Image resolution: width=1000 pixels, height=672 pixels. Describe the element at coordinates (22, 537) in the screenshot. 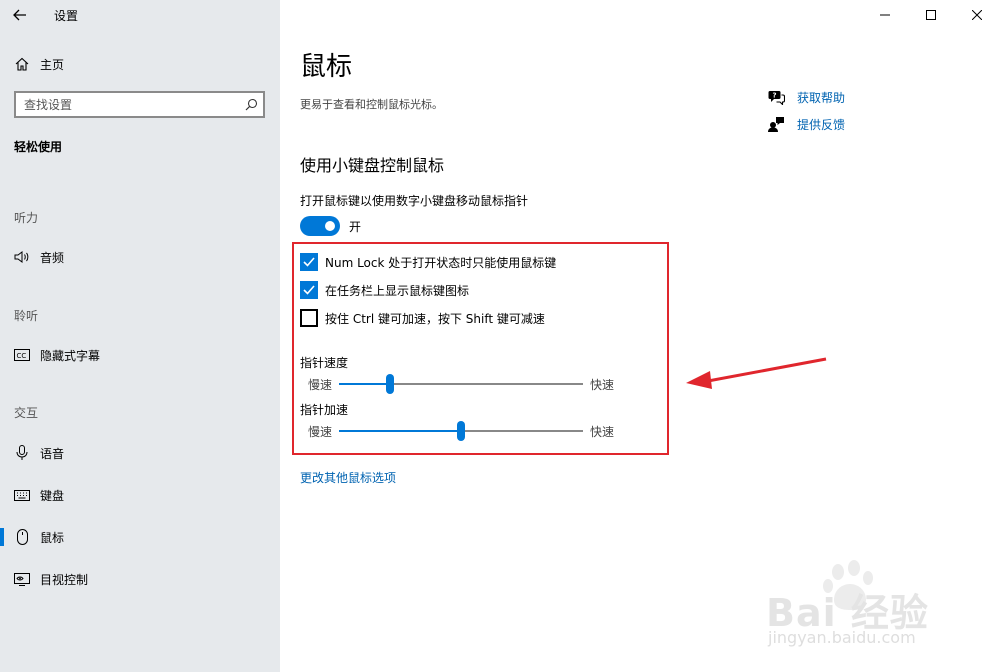

I see `mouse-icon` at that location.